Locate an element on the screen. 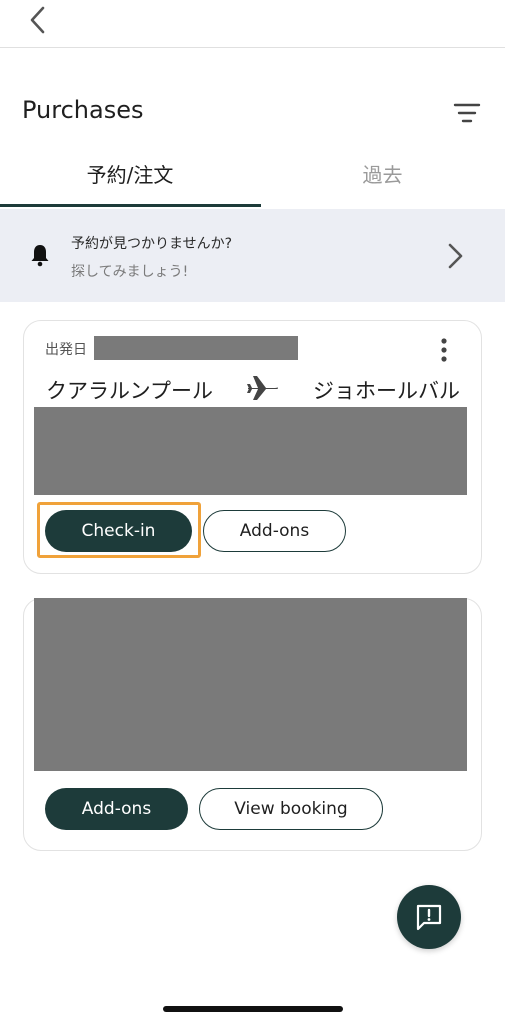 This screenshot has height=1024, width=505. tab-bar: 予約/注文 過去 is located at coordinates (252, 174).